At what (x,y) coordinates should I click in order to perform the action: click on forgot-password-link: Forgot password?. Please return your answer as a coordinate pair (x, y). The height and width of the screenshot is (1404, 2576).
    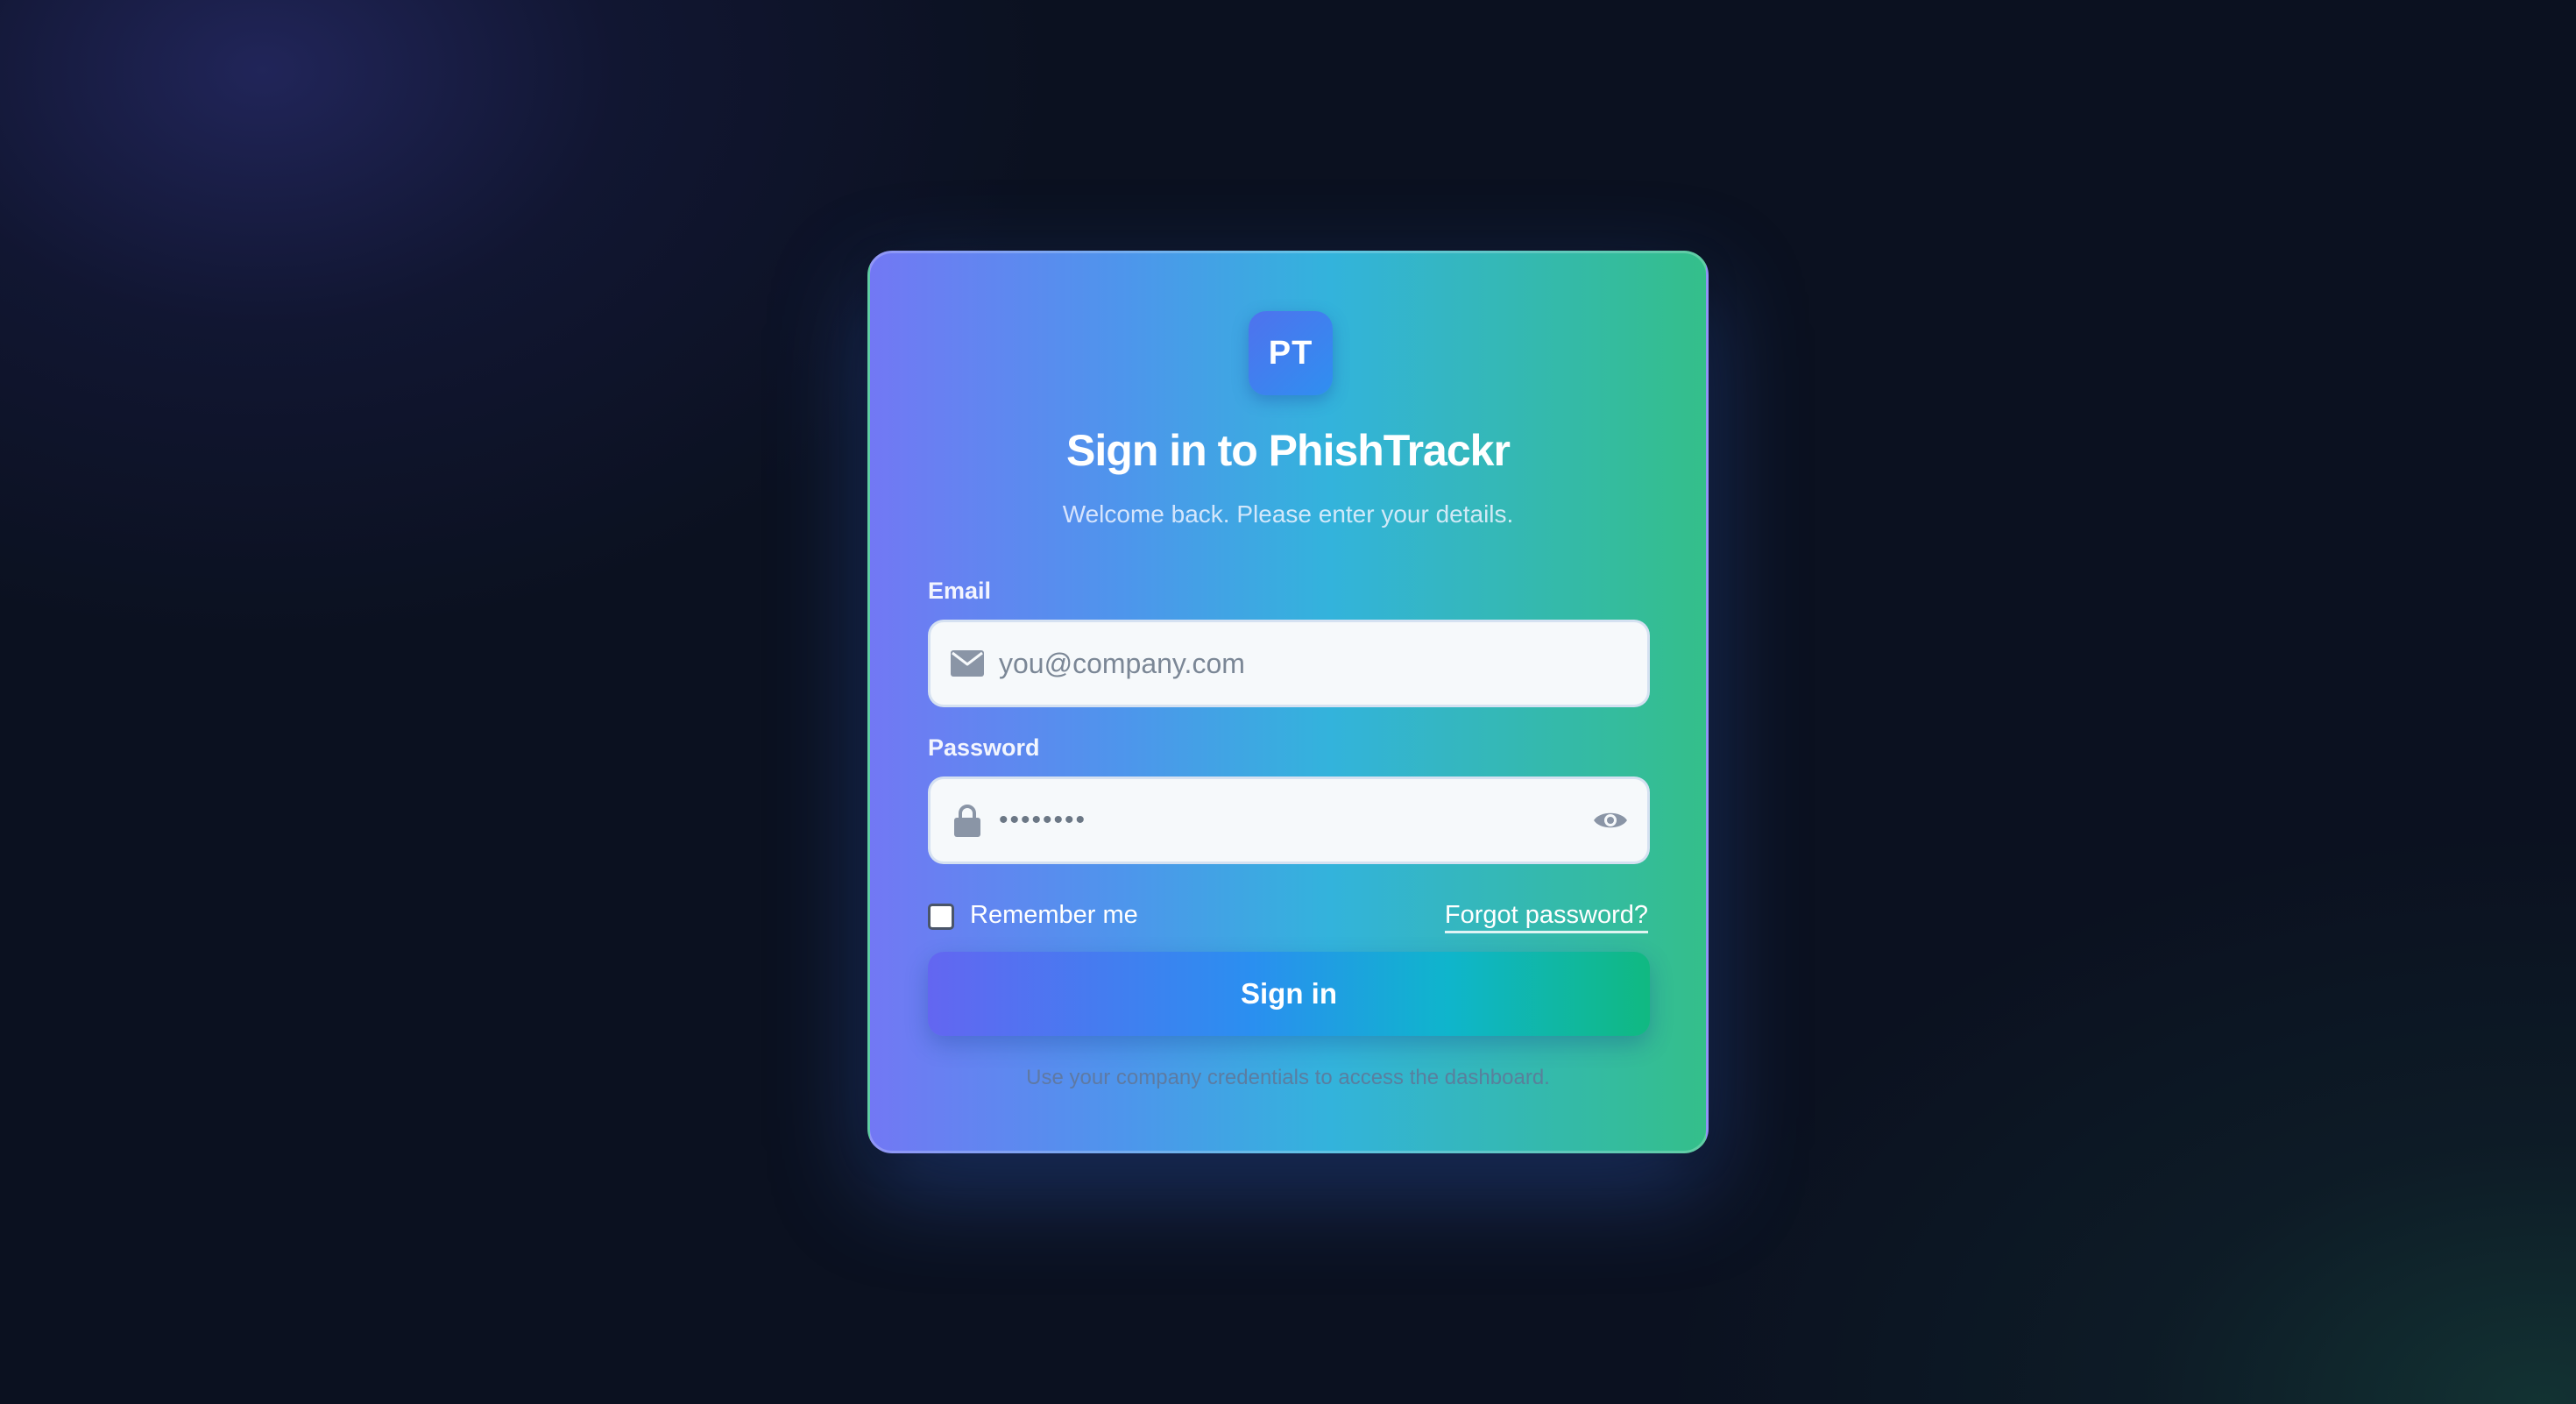
    Looking at the image, I should click on (1546, 917).